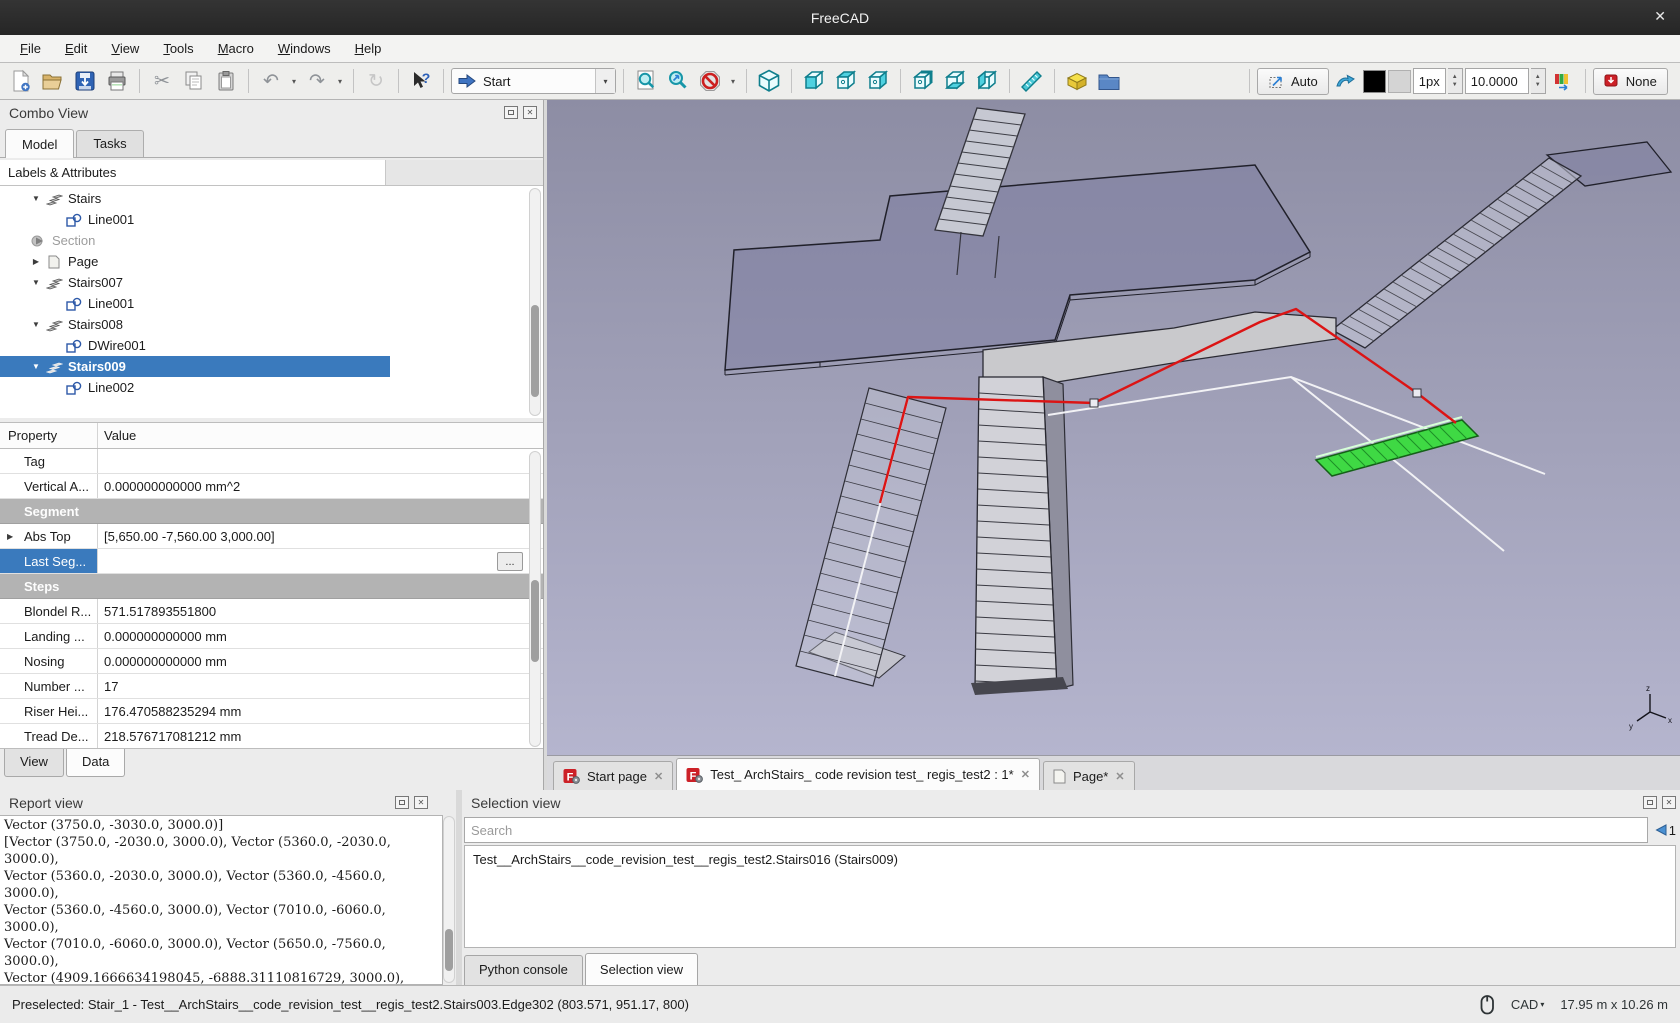  Describe the element at coordinates (162, 81) in the screenshot. I see `cut-button: ✂` at that location.